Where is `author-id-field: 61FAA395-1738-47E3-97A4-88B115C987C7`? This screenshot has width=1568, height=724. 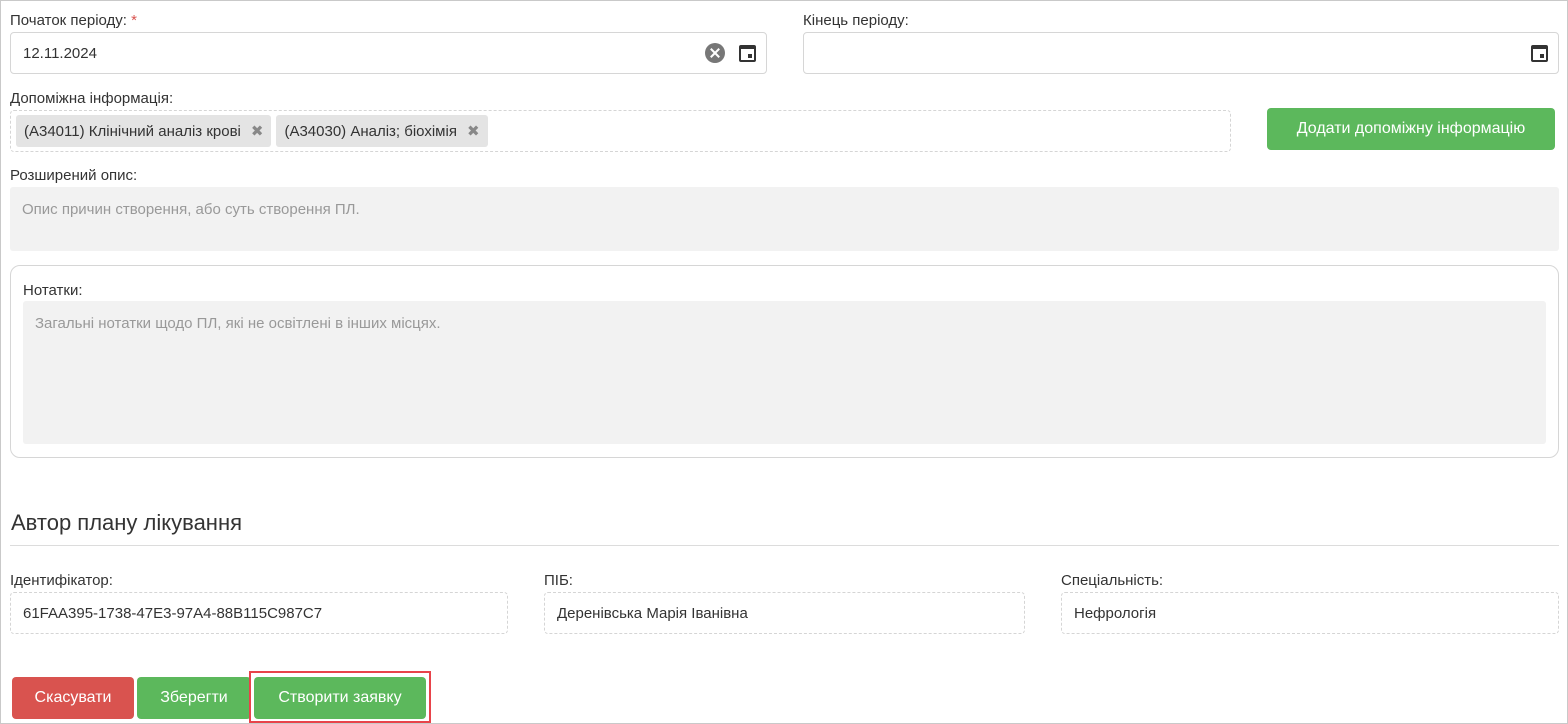 author-id-field: 61FAA395-1738-47E3-97A4-88B115C987C7 is located at coordinates (259, 613).